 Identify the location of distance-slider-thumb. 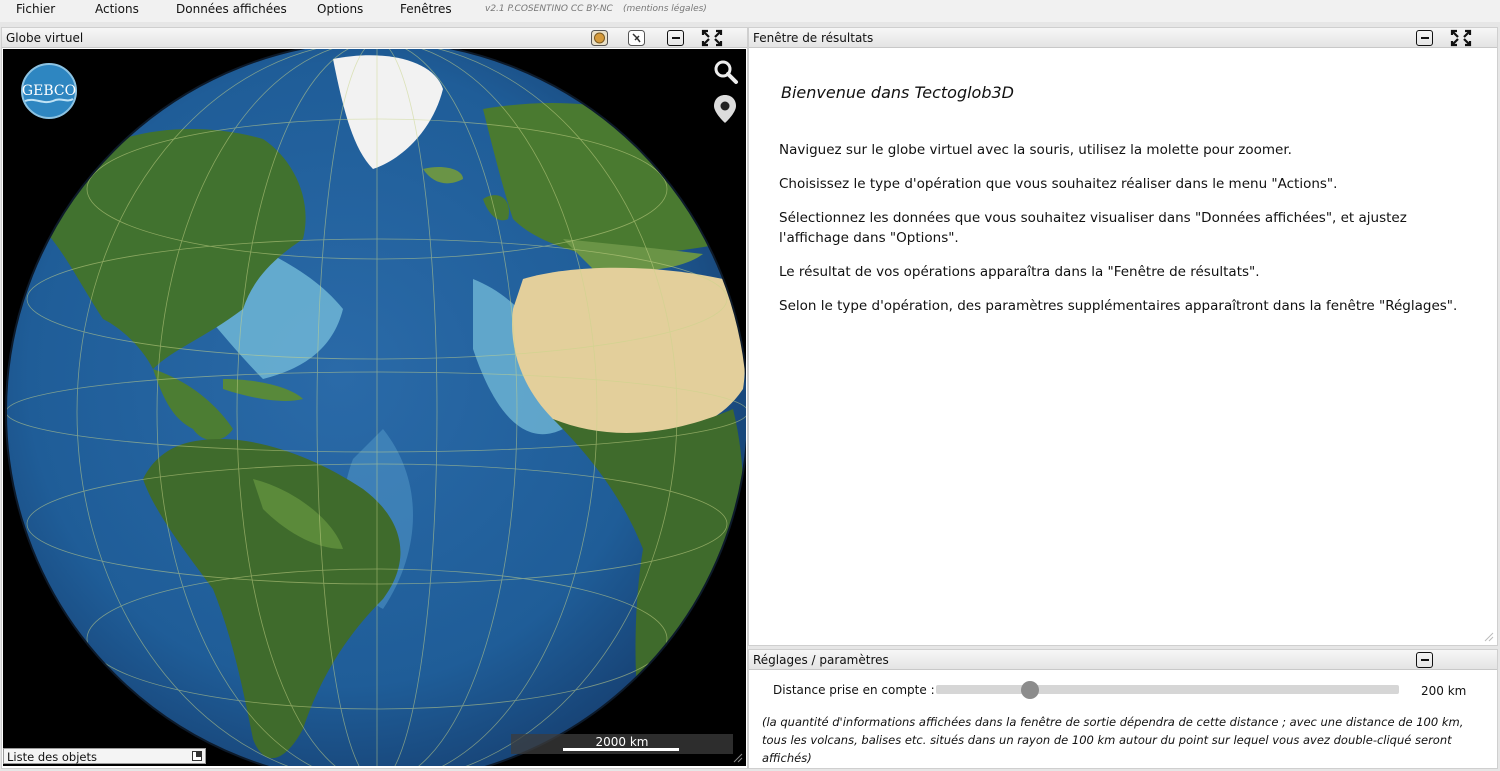
(1030, 690).